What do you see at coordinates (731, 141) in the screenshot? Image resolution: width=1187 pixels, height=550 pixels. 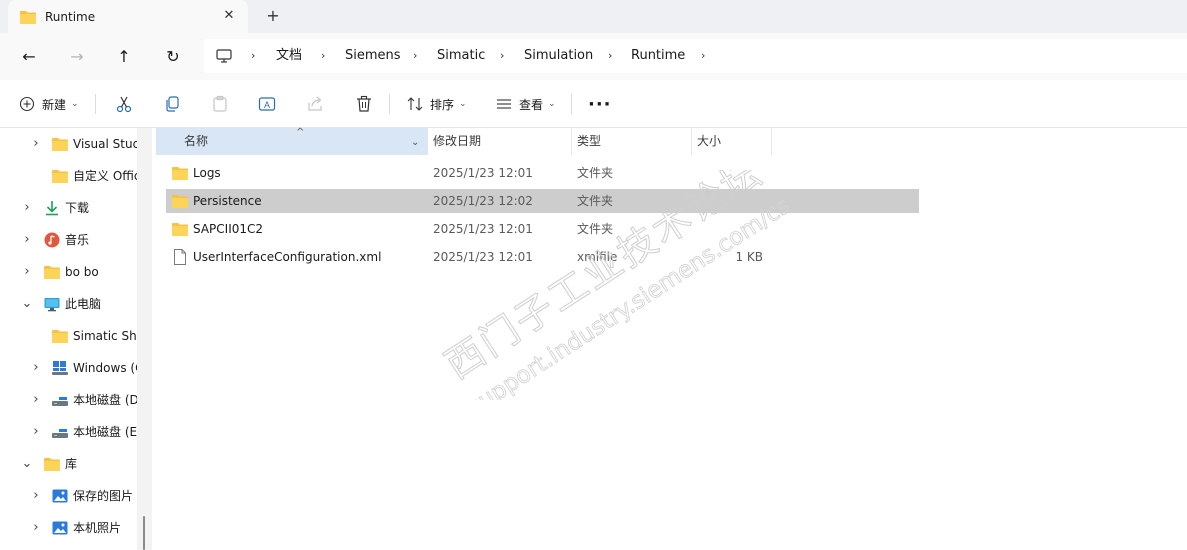 I see `column-header-size: 大小` at bounding box center [731, 141].